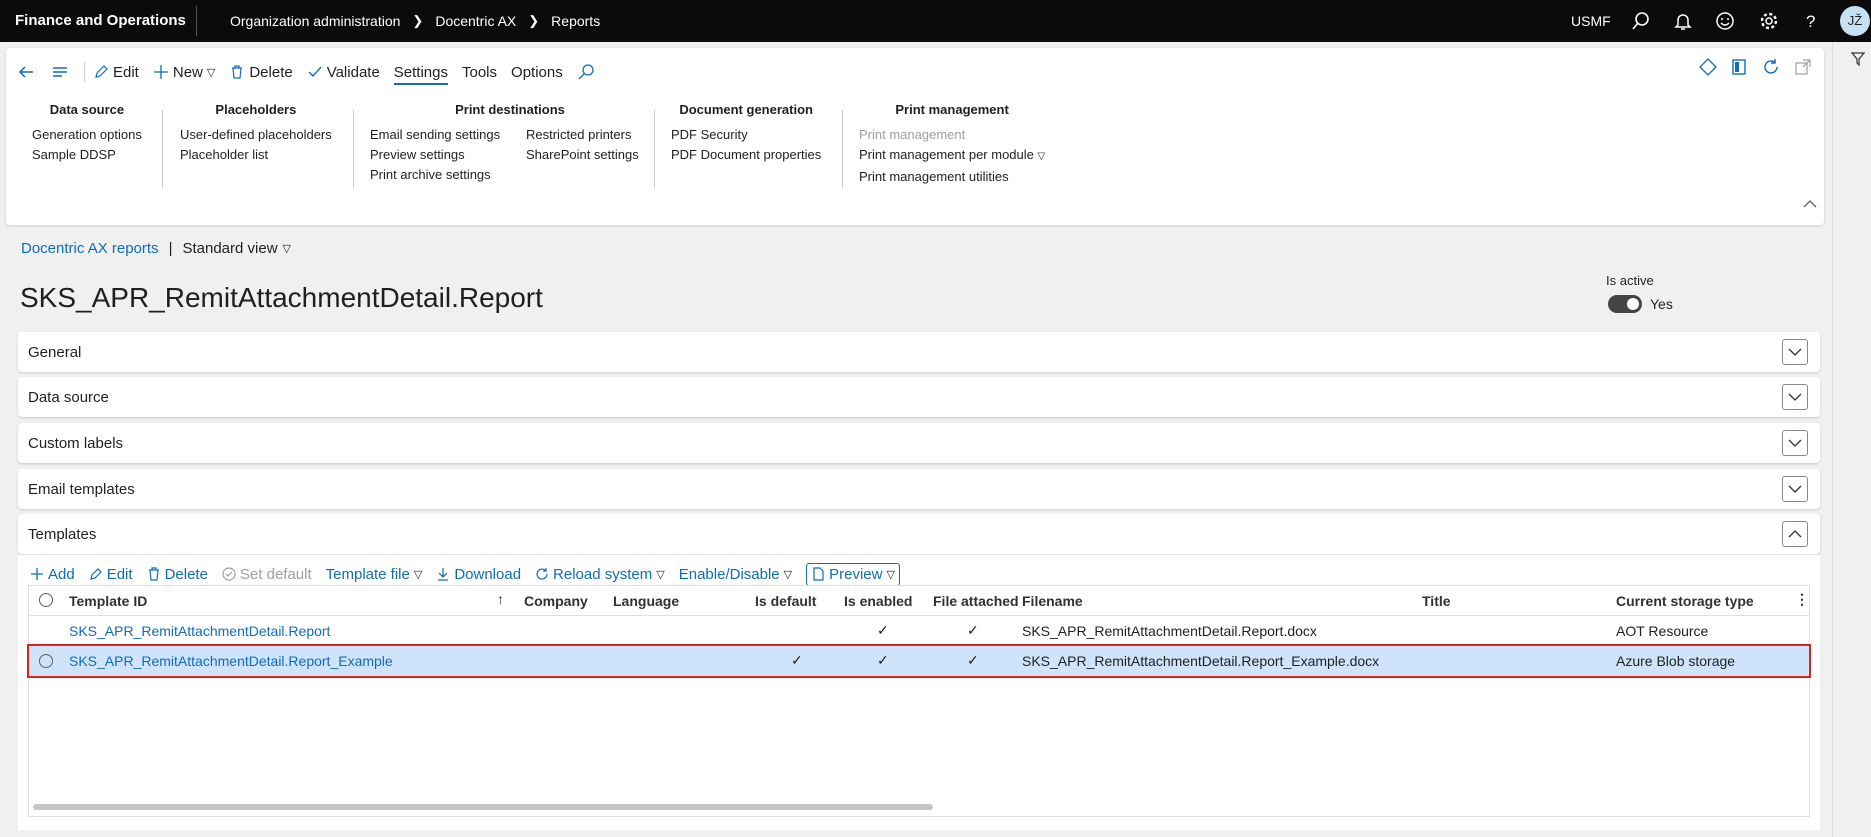 This screenshot has width=1871, height=837. I want to click on company-picker: USMF, so click(1591, 21).